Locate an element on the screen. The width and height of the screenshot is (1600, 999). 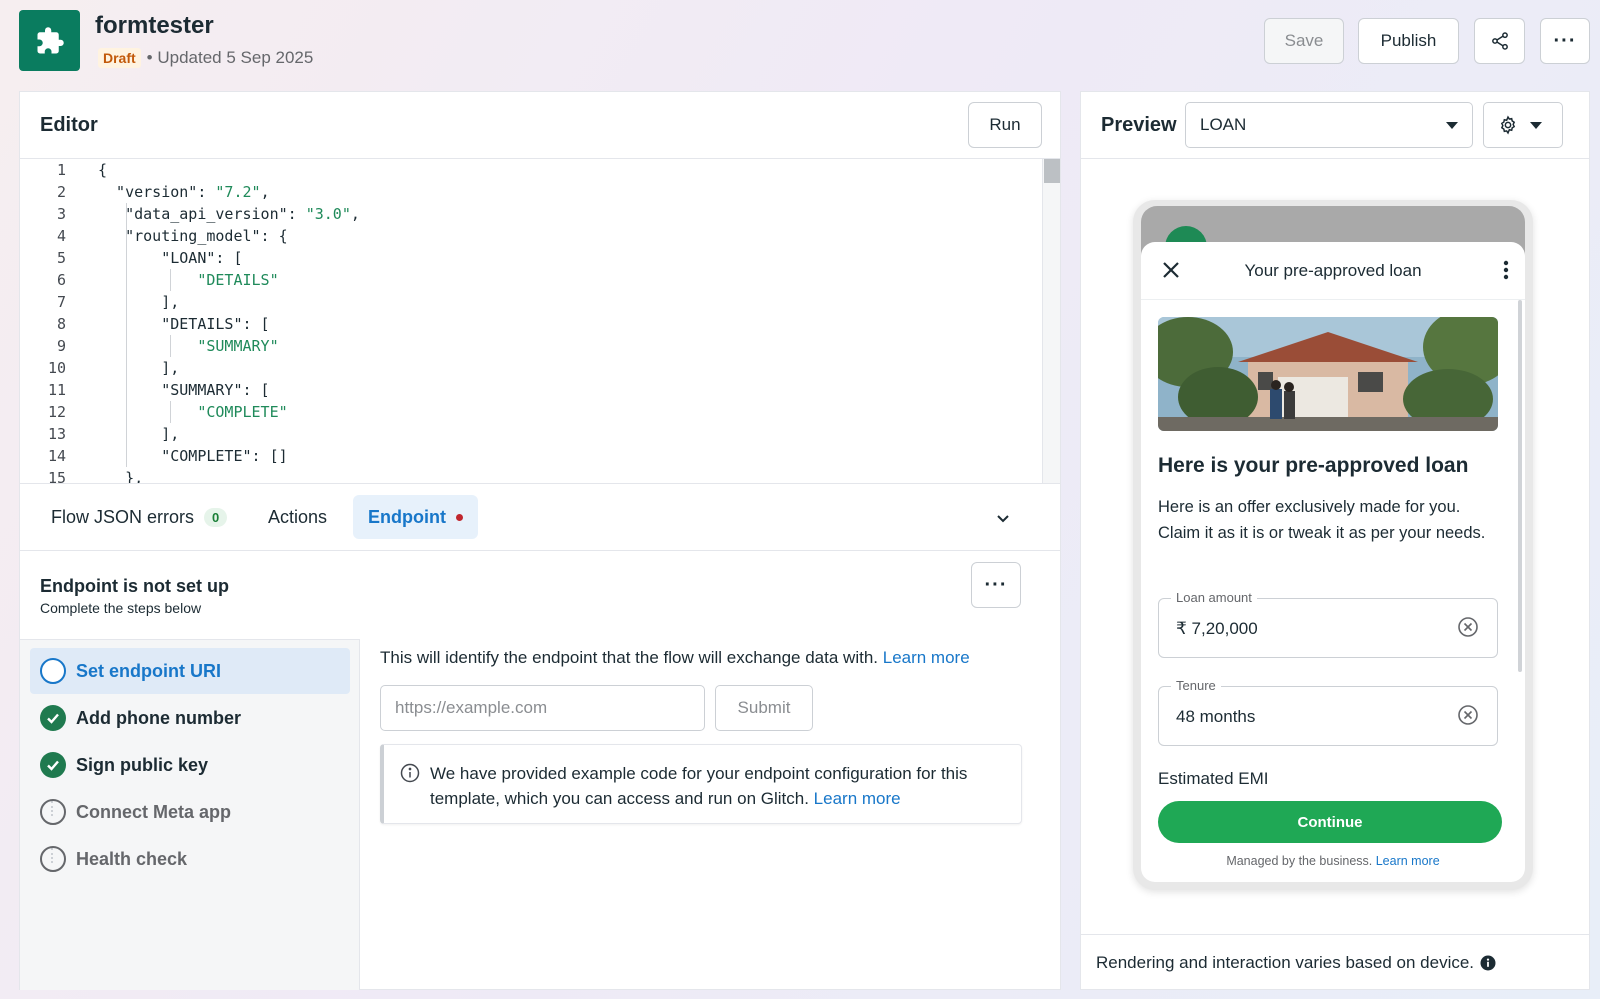
field-label: Loan amount is located at coordinates (1214, 597).